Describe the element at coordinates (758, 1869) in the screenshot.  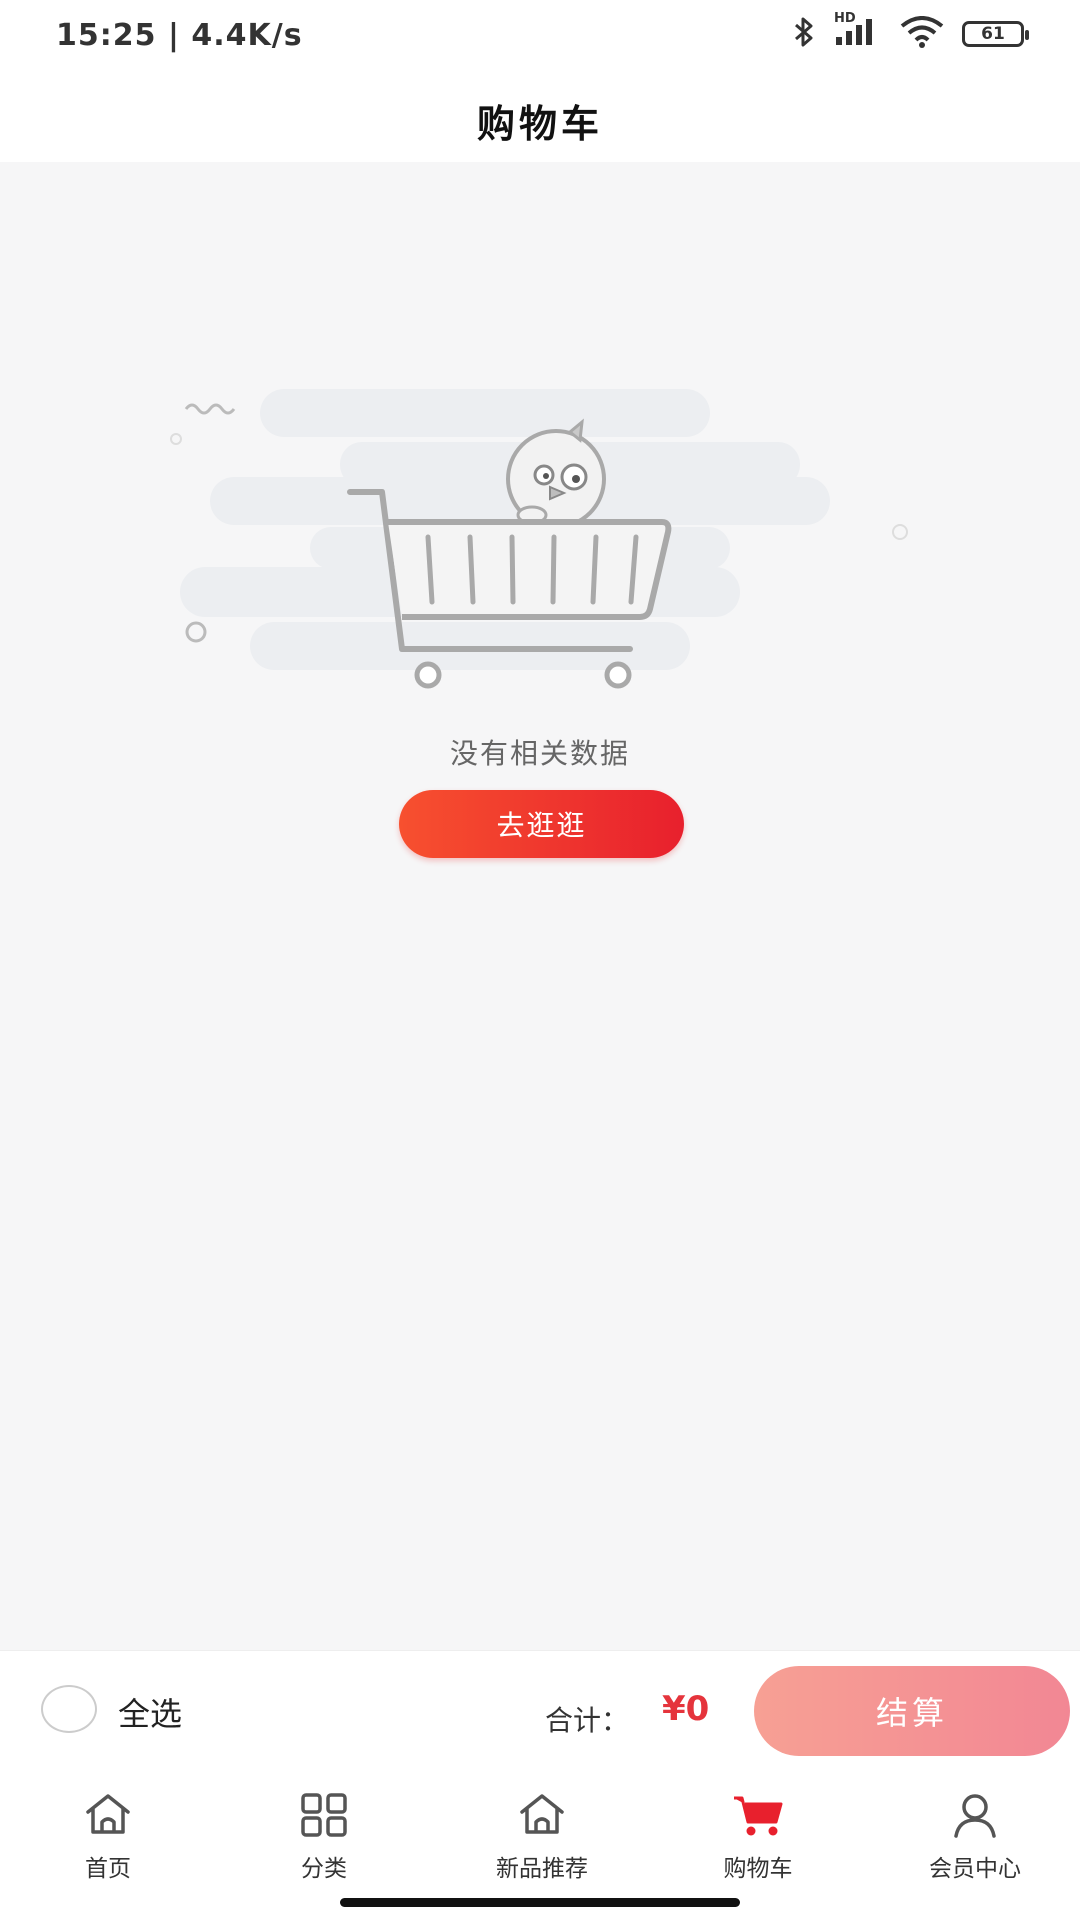
I see `tab-cart-label: 购物车` at that location.